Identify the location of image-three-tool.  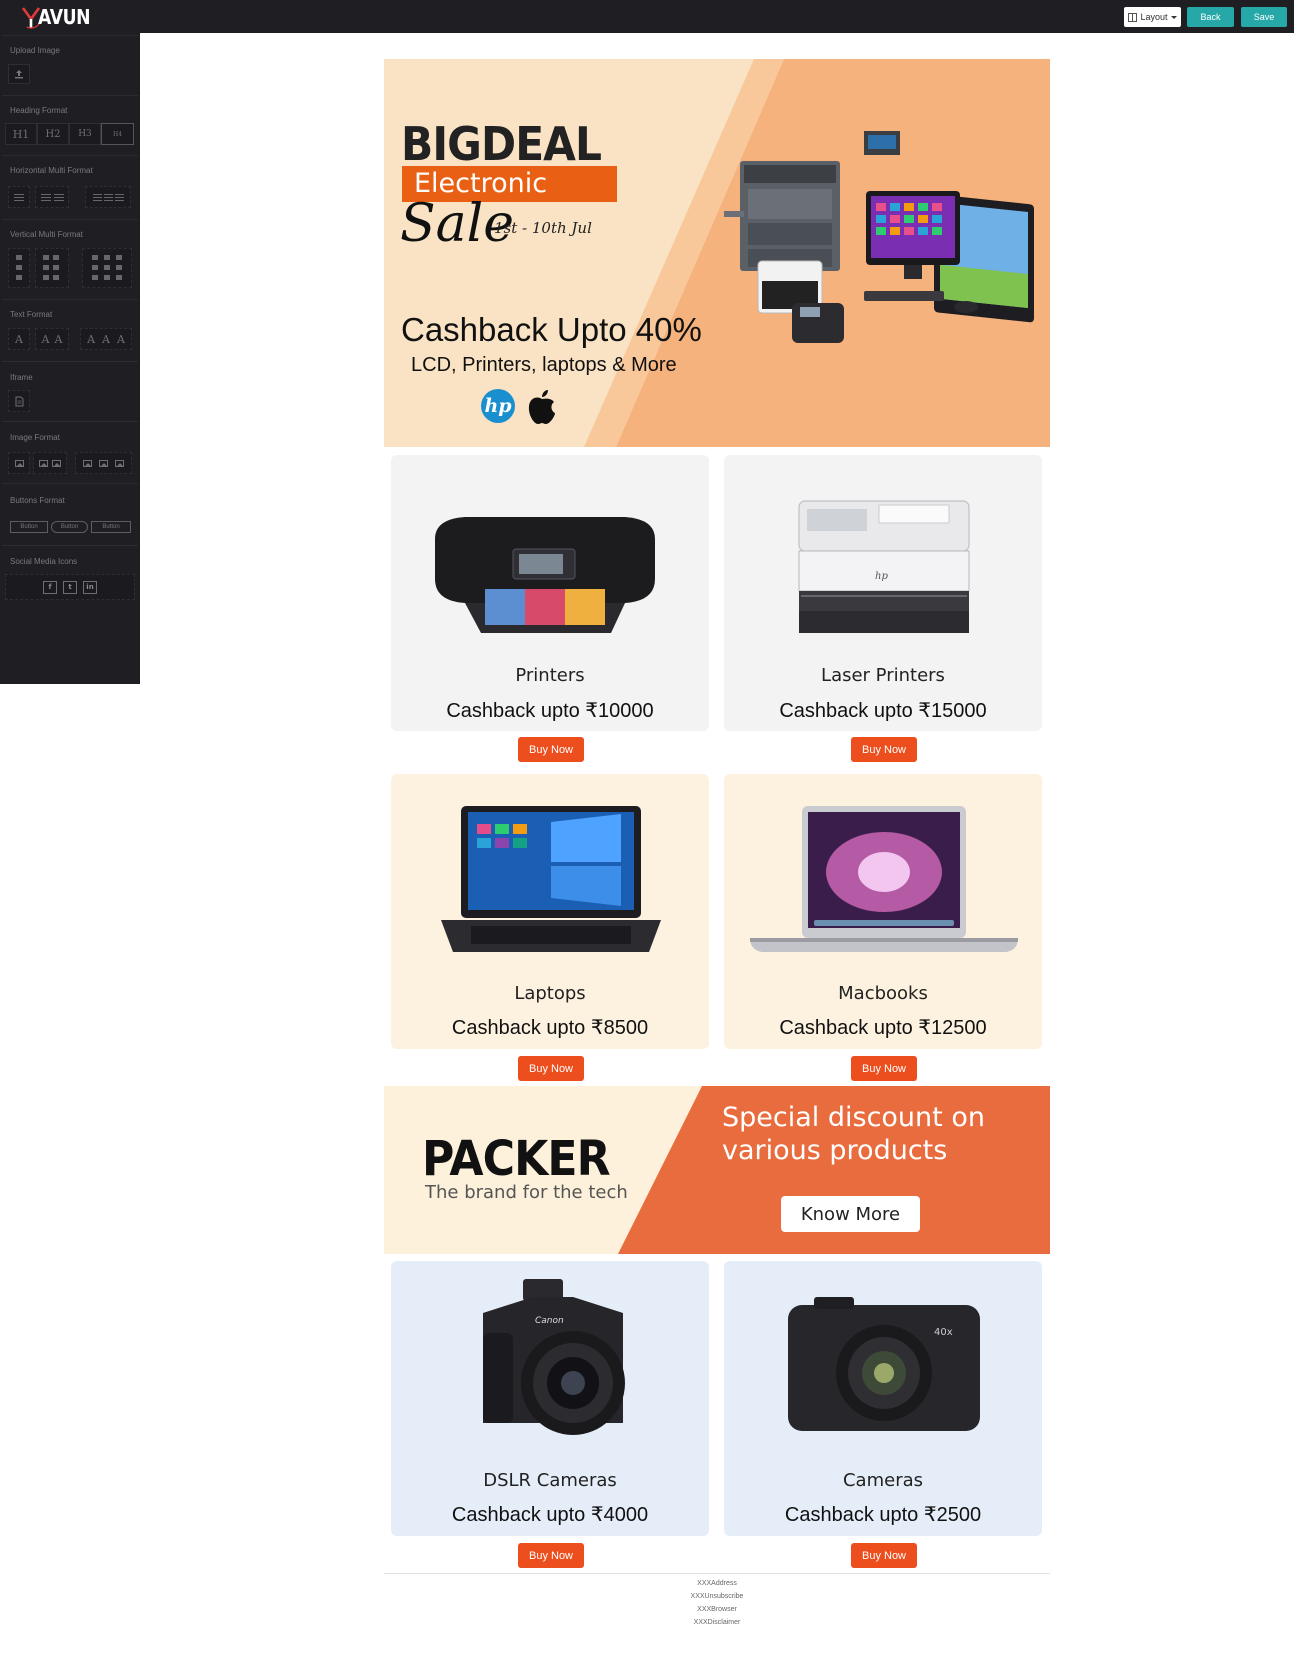
(103, 463).